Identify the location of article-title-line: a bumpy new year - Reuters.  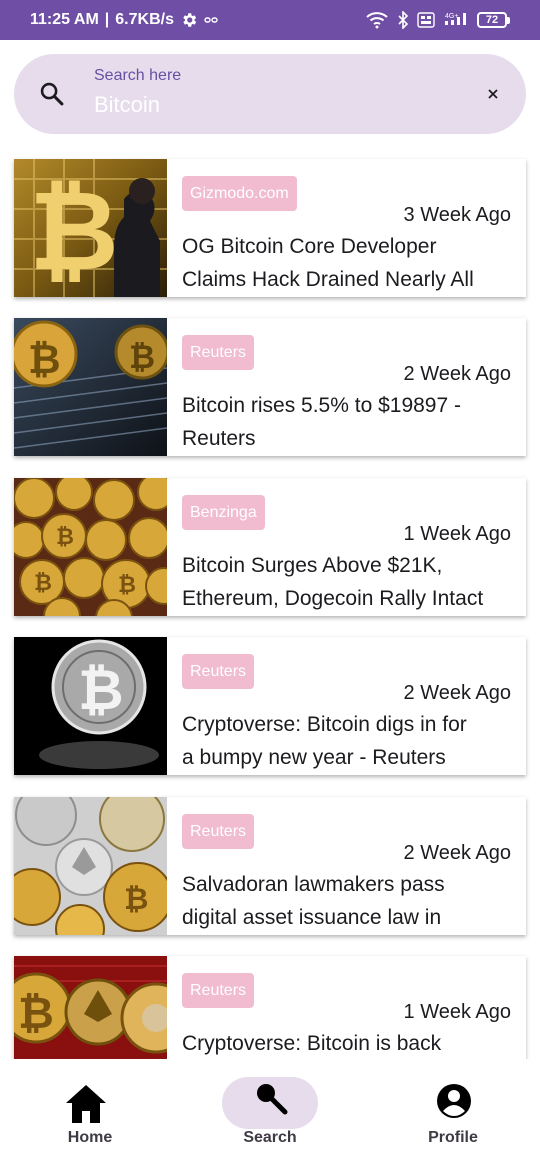
(314, 757).